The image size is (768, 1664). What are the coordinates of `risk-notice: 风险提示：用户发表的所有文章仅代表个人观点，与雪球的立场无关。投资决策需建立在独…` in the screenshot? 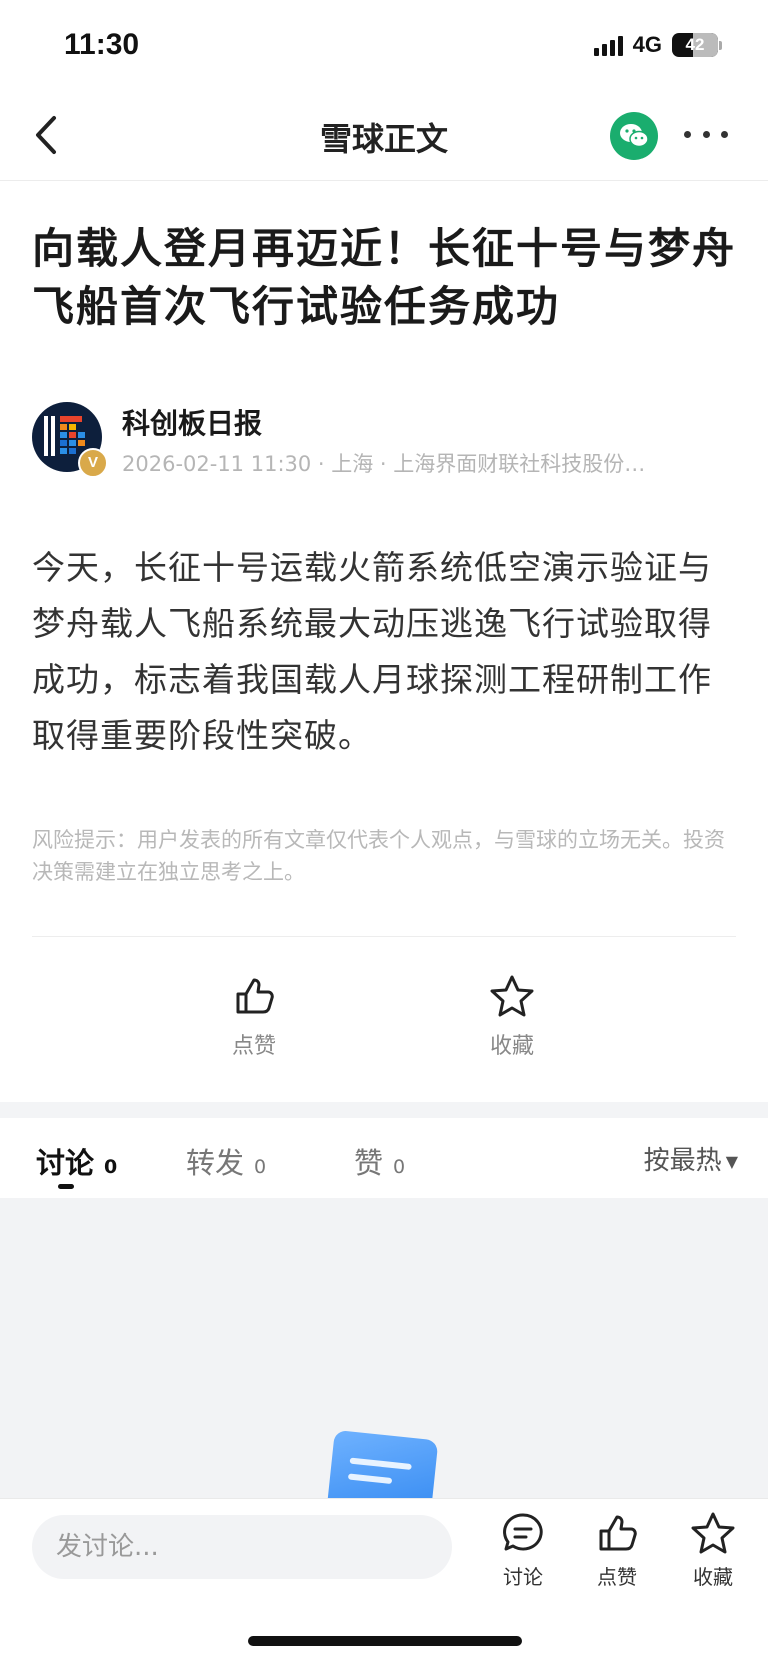 It's located at (378, 856).